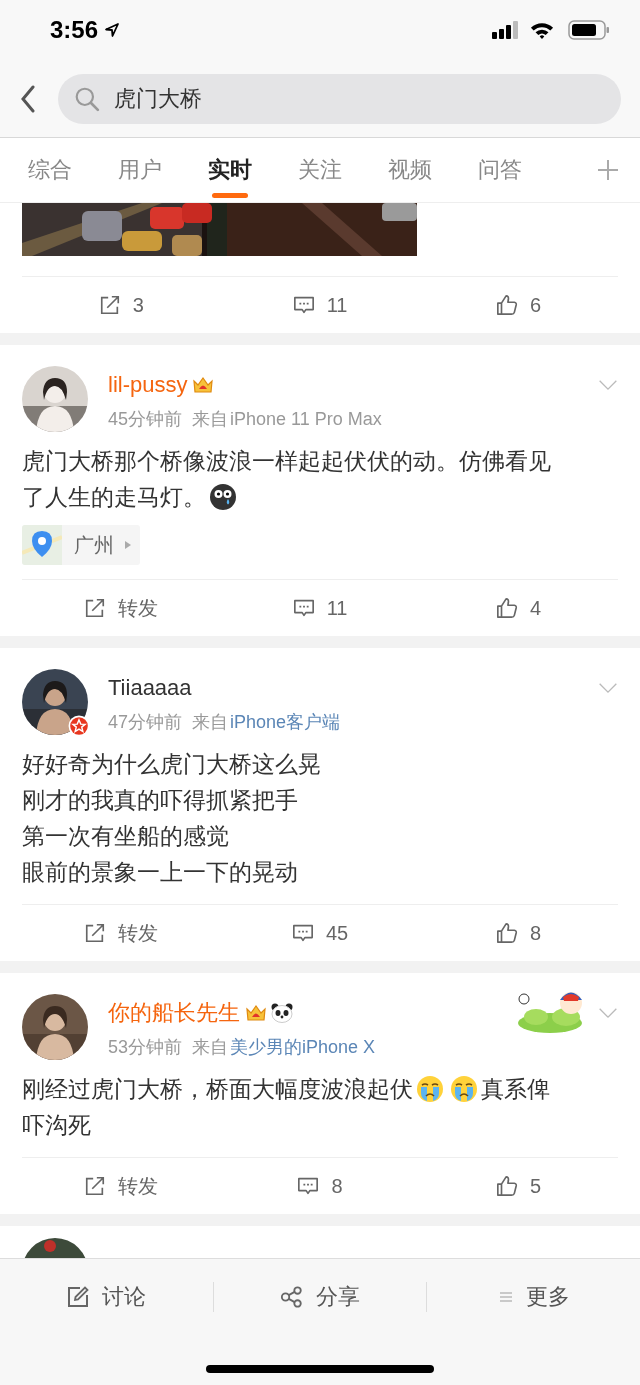  Describe the element at coordinates (106, 1297) in the screenshot. I see `discuss-button: 讨论` at that location.